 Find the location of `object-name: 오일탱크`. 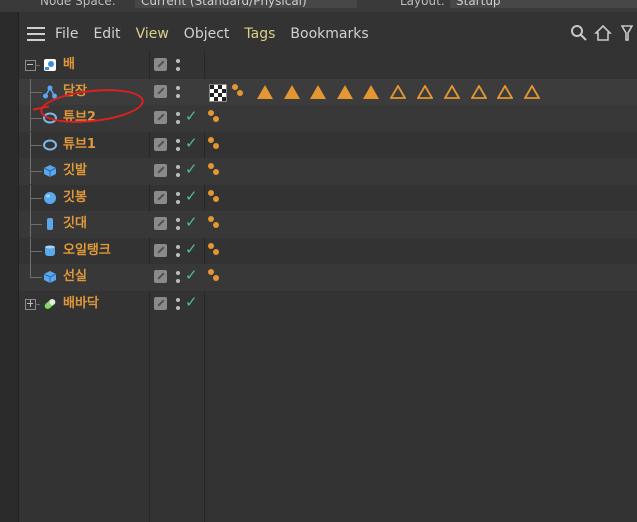

object-name: 오일탱크 is located at coordinates (87, 251).